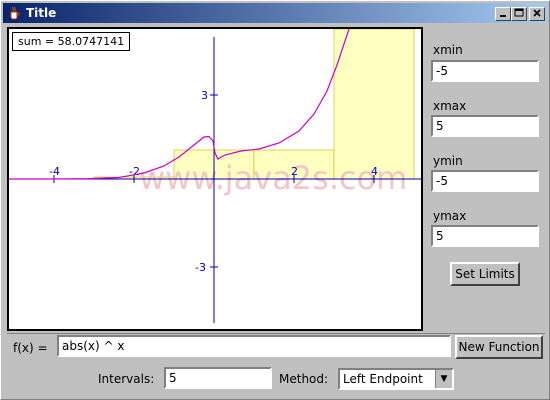 Image resolution: width=550 pixels, height=400 pixels. I want to click on sum-display: sum = 58.0747141, so click(71, 41).